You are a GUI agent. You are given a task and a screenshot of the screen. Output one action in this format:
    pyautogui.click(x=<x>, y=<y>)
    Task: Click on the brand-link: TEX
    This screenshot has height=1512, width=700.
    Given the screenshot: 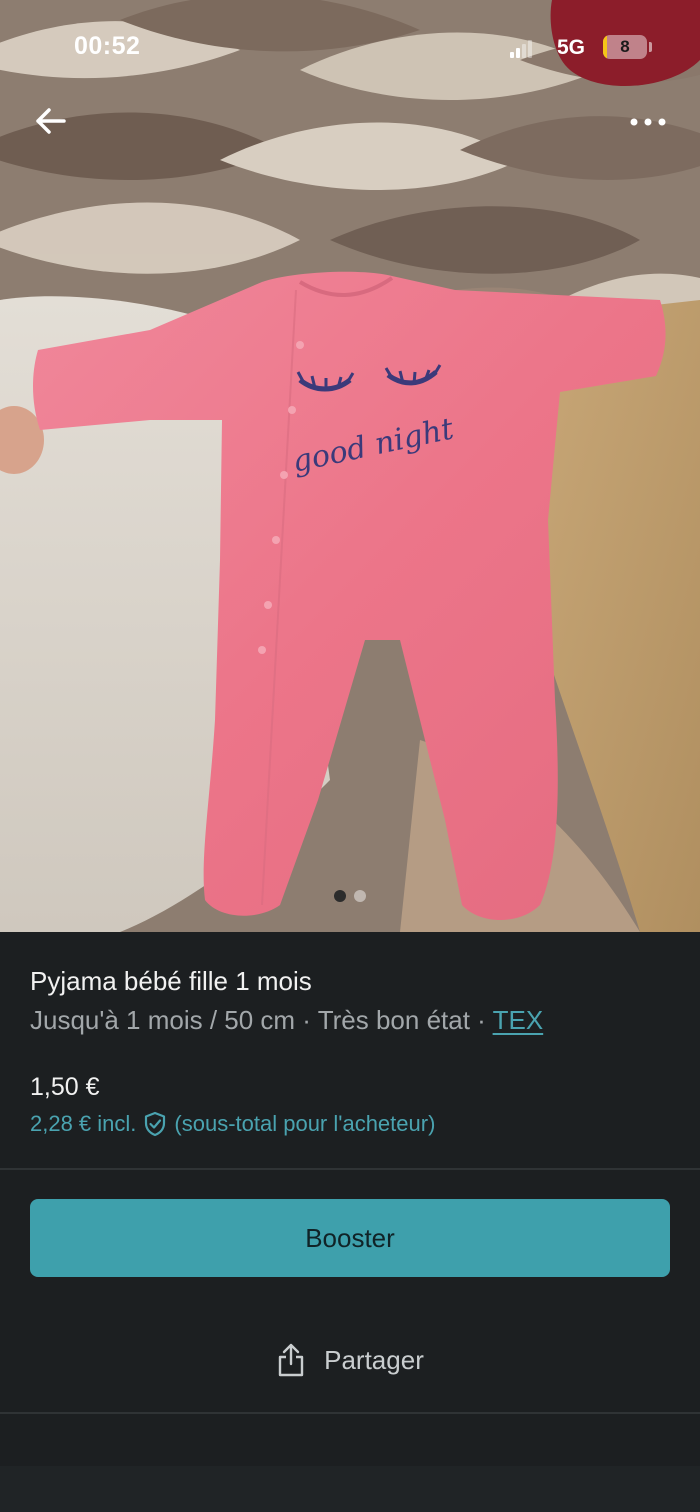 What is the action you would take?
    pyautogui.click(x=518, y=1020)
    